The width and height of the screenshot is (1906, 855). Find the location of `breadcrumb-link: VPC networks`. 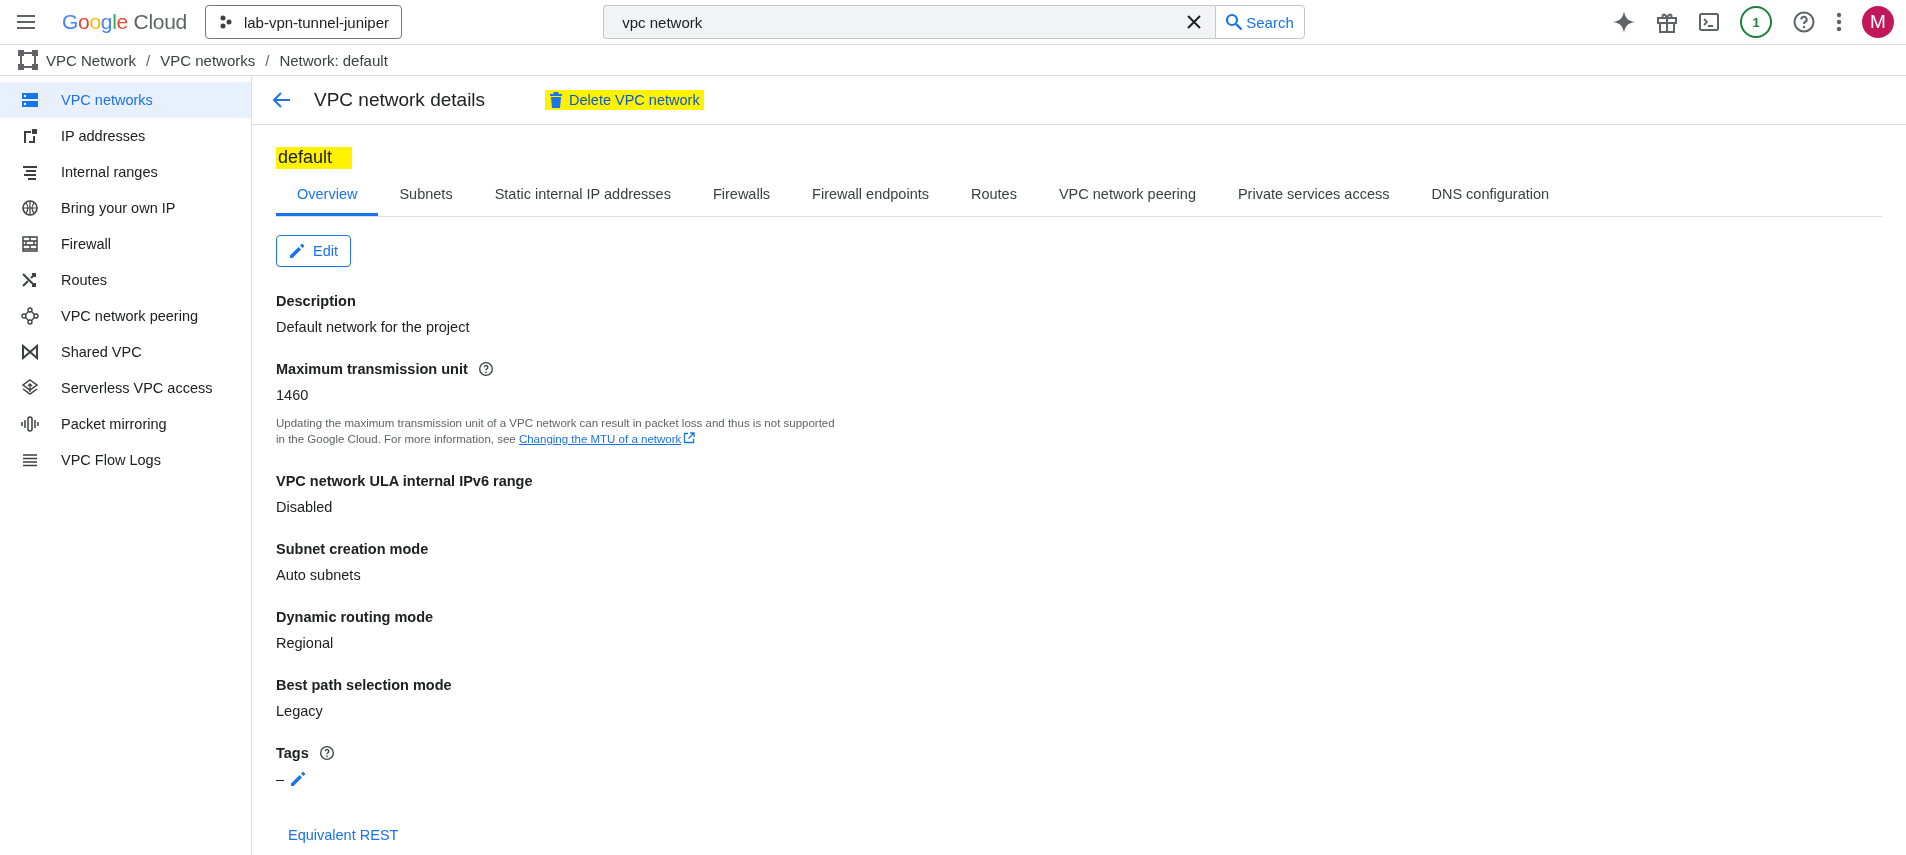

breadcrumb-link: VPC networks is located at coordinates (208, 60).